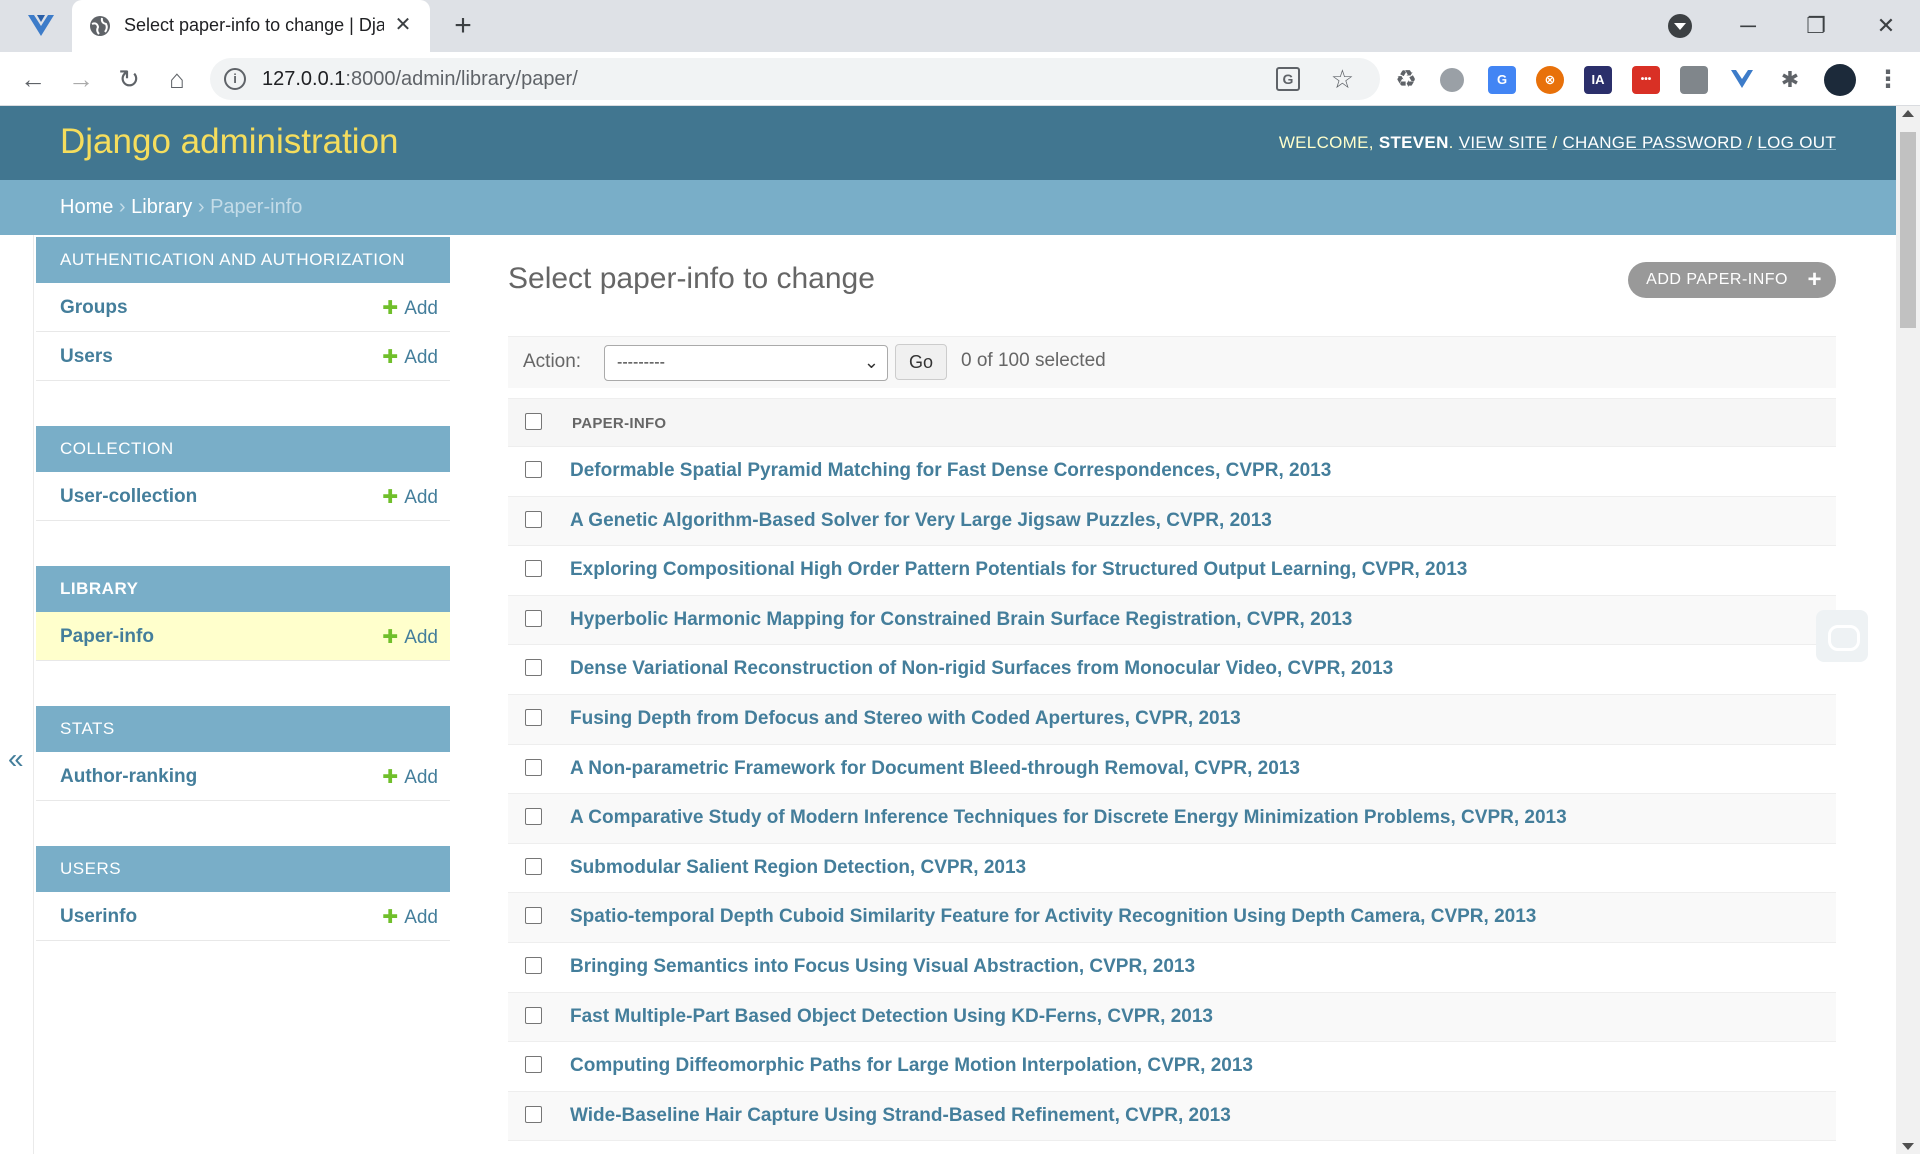 This screenshot has width=1920, height=1154. I want to click on back-arrow-icon: ←, so click(33, 79).